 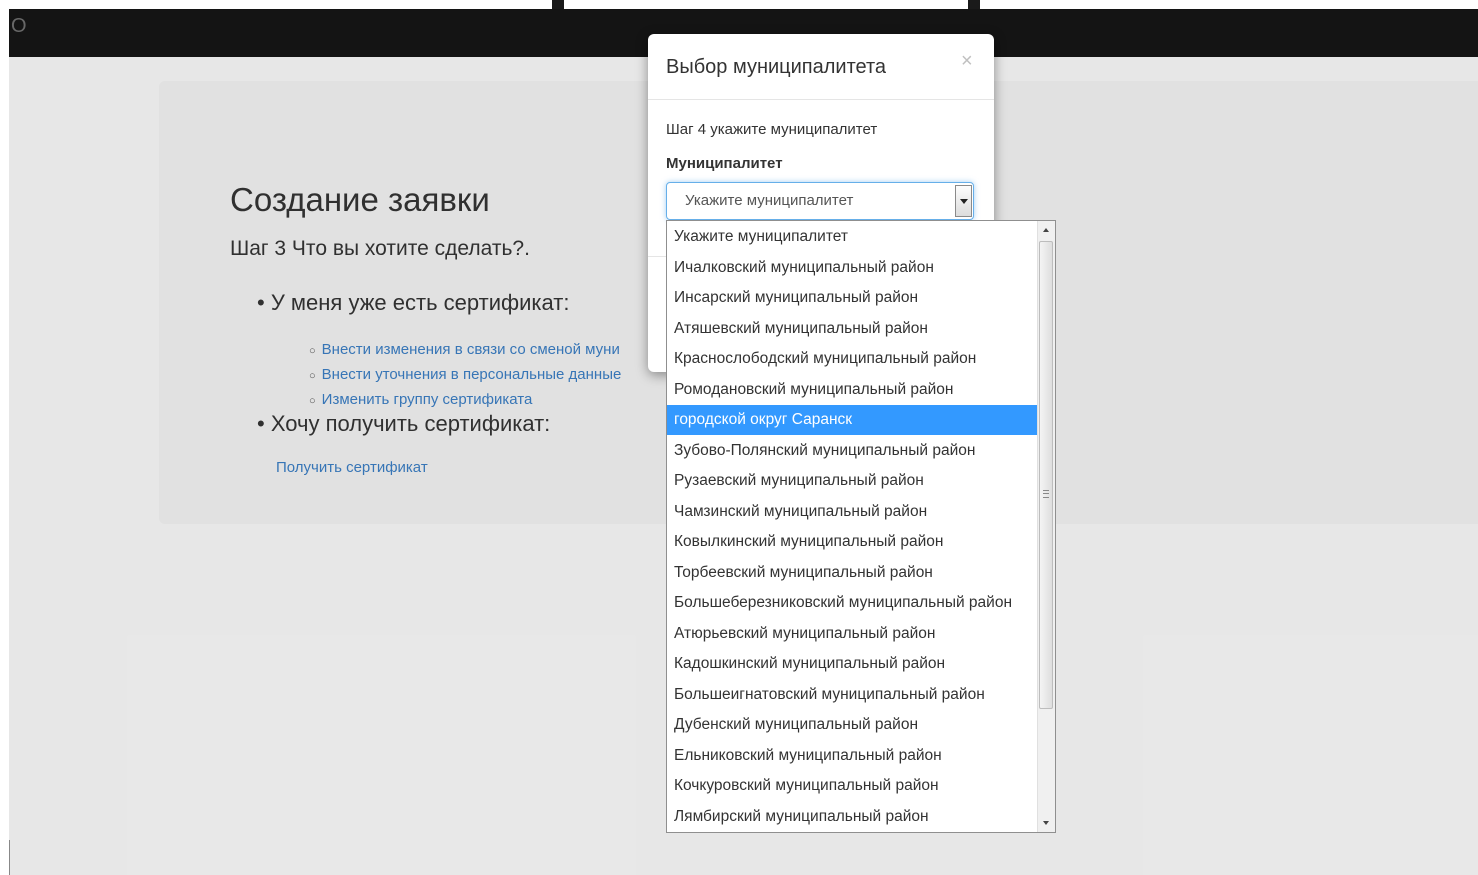 What do you see at coordinates (852, 817) in the screenshot?
I see `dropdown-option: Лямбирский муниципальный район` at bounding box center [852, 817].